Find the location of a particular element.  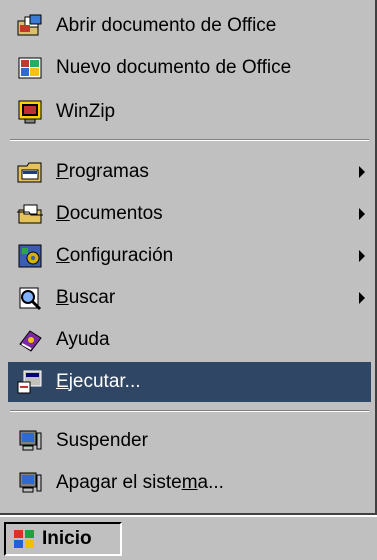

taskbar: Inicio is located at coordinates (188, 537).